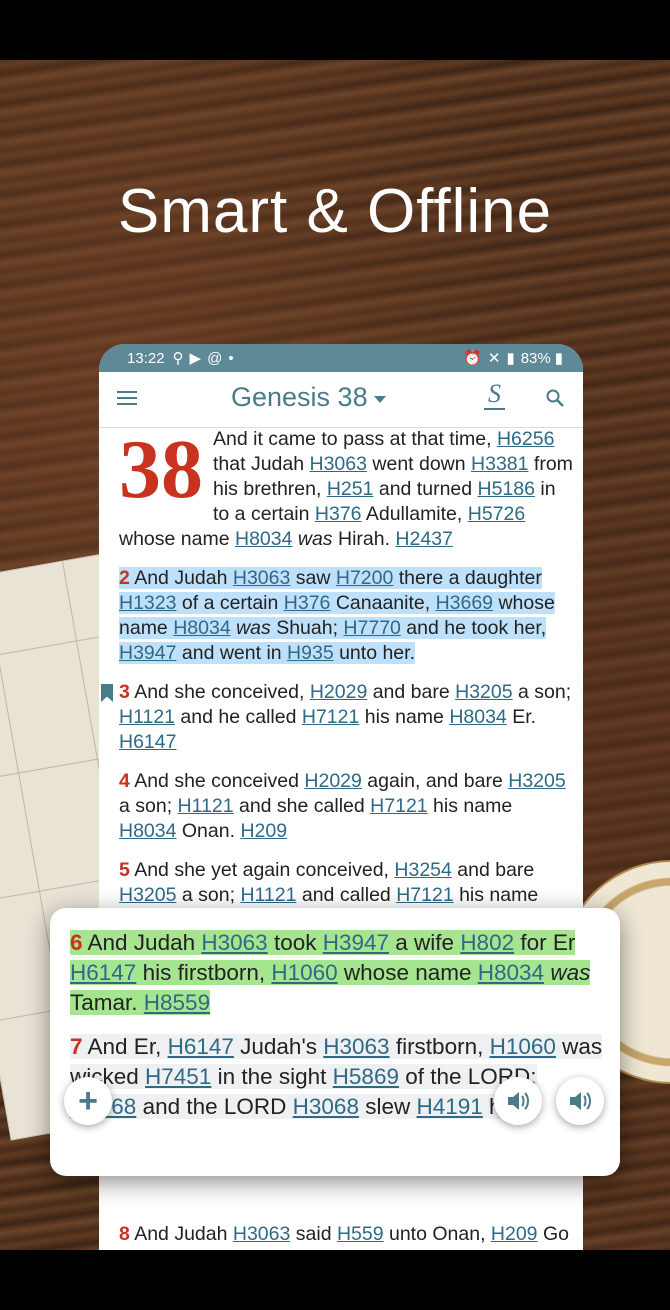  I want to click on plus-icon: +, so click(88, 1101).